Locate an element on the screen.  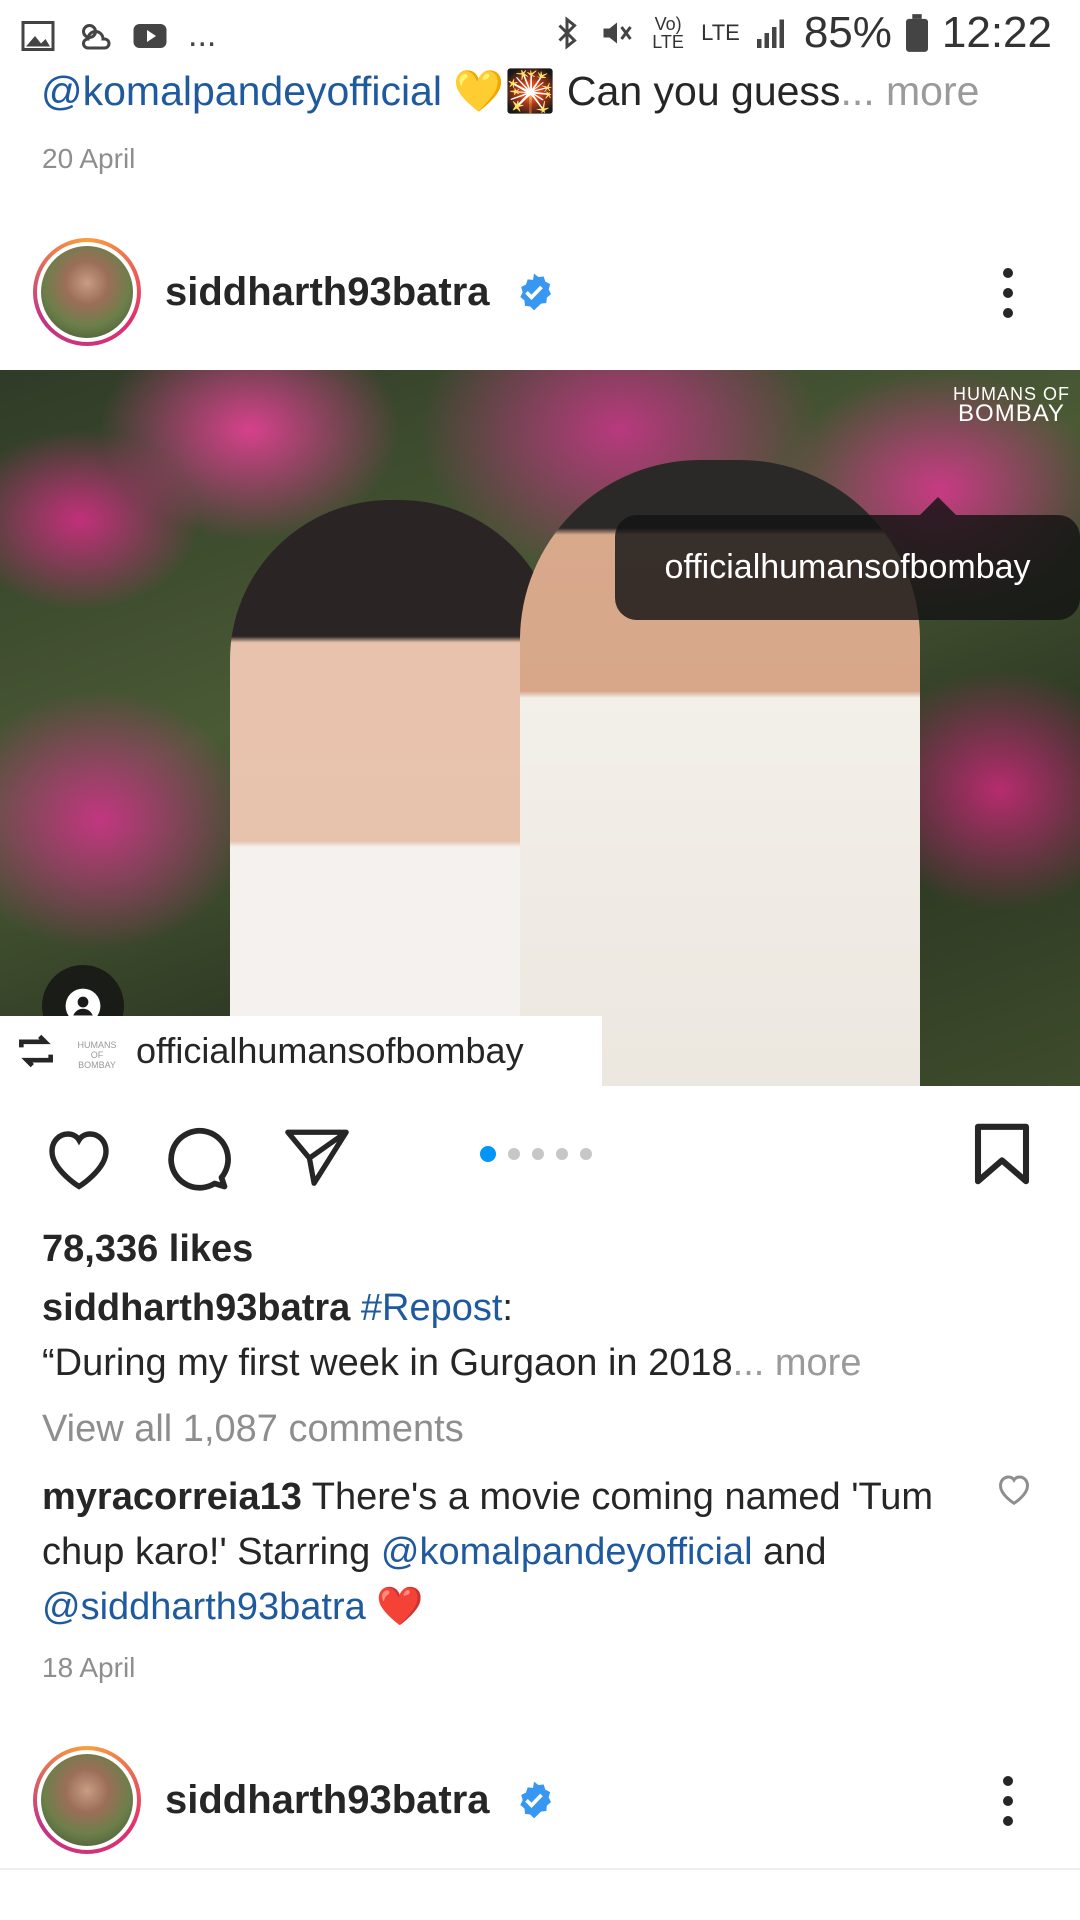
tagged-user-bubble: officialhumansofbombay is located at coordinates (847, 558).